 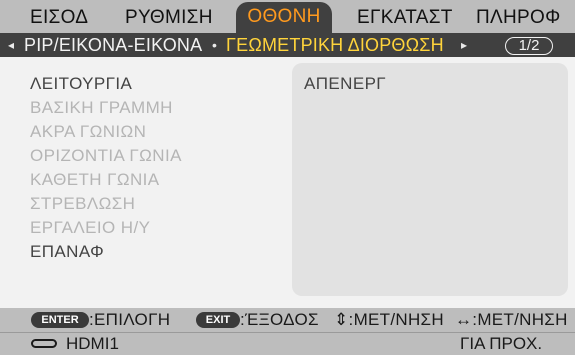 What do you see at coordinates (518, 18) in the screenshot?
I see `tab-info: ΠΛΗΡΟΦ` at bounding box center [518, 18].